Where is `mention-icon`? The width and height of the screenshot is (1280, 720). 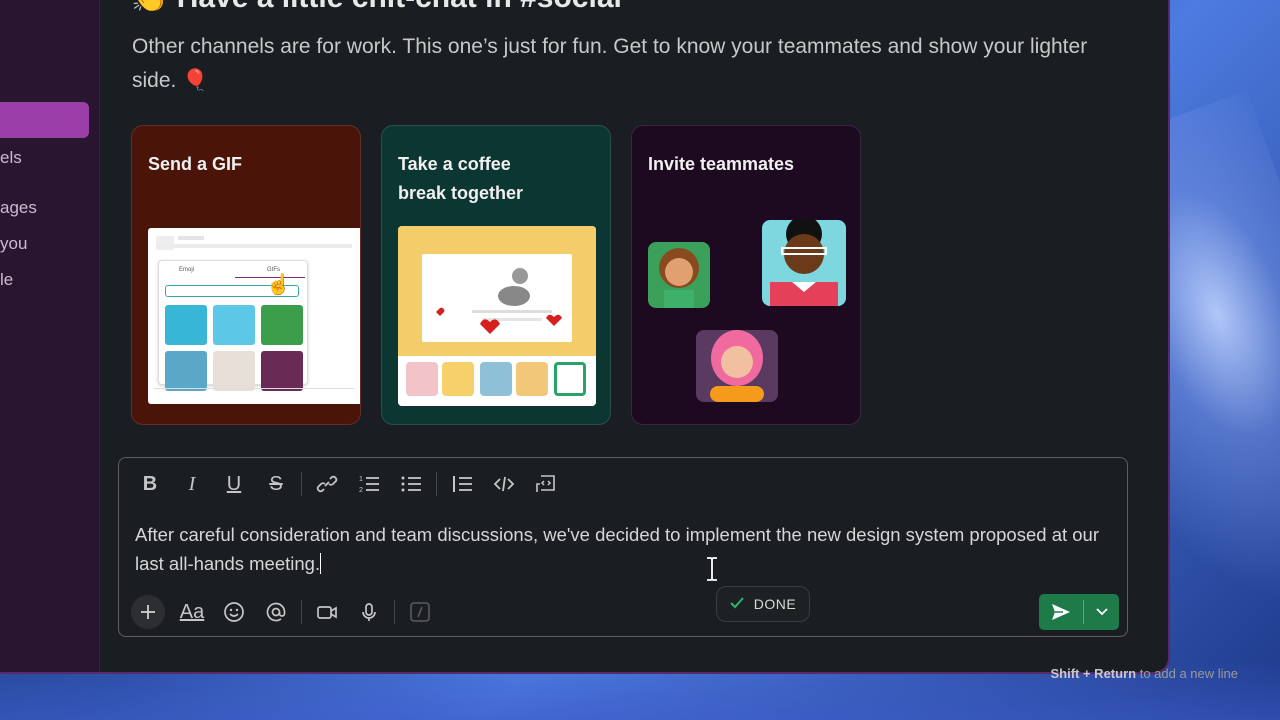 mention-icon is located at coordinates (276, 612).